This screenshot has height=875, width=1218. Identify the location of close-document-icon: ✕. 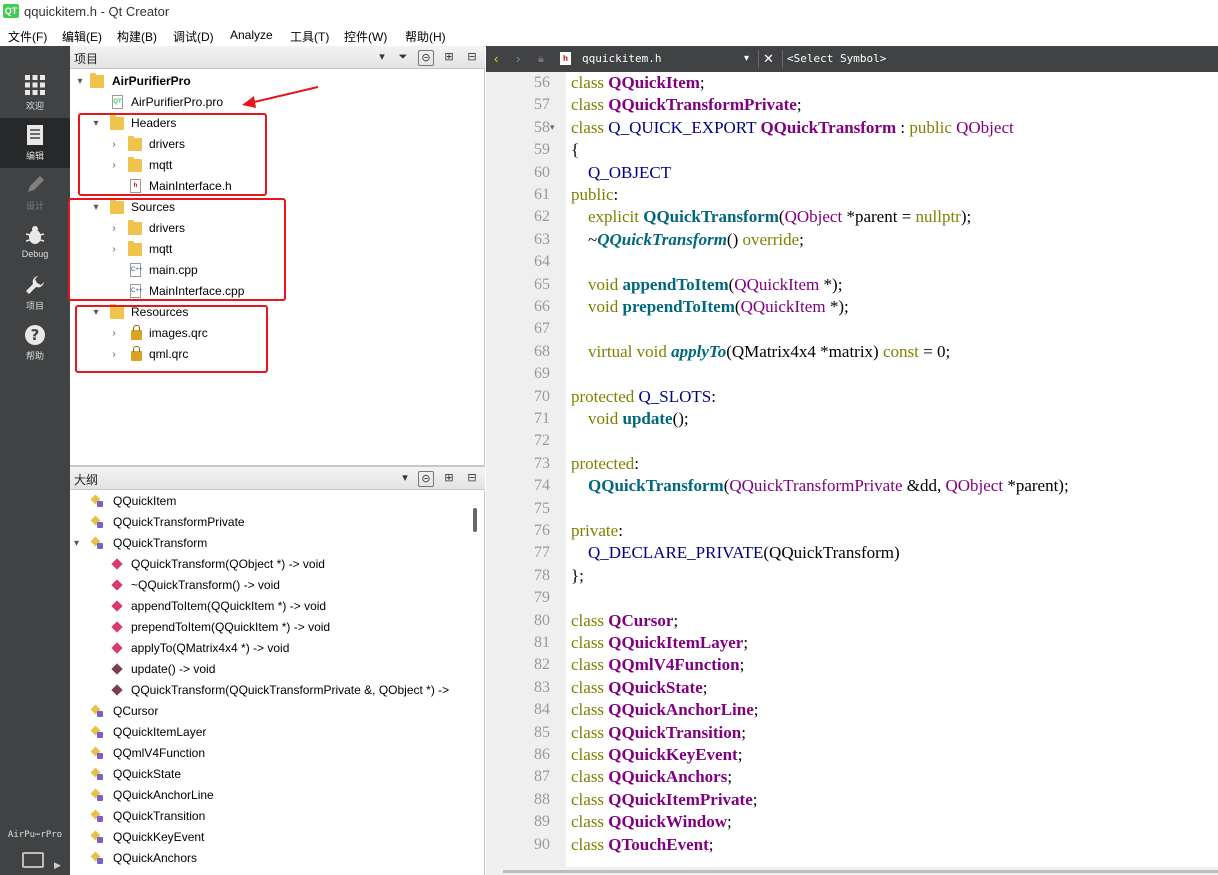
(768, 59).